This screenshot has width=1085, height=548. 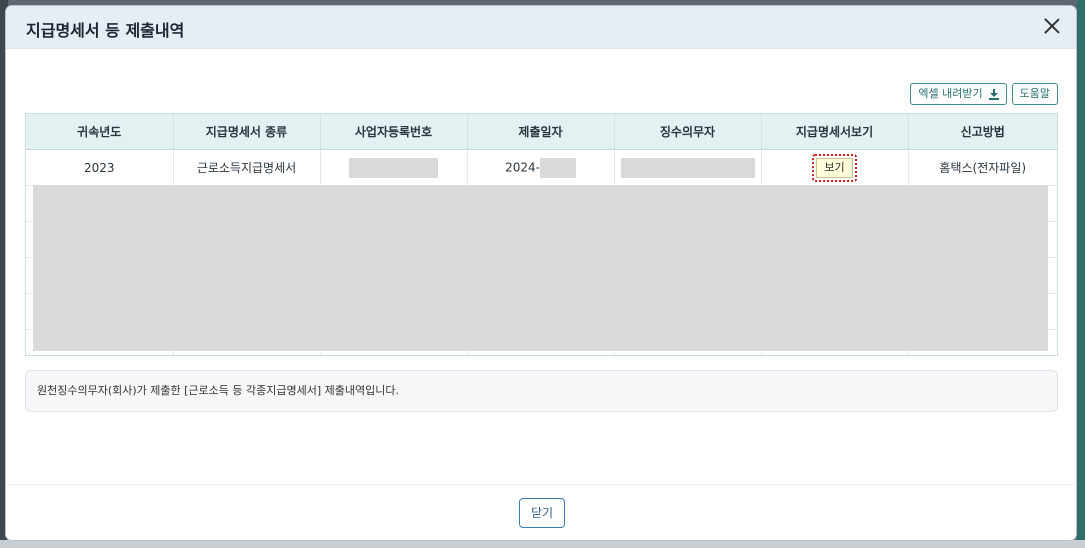 I want to click on column-header: 신고방법, so click(x=982, y=132).